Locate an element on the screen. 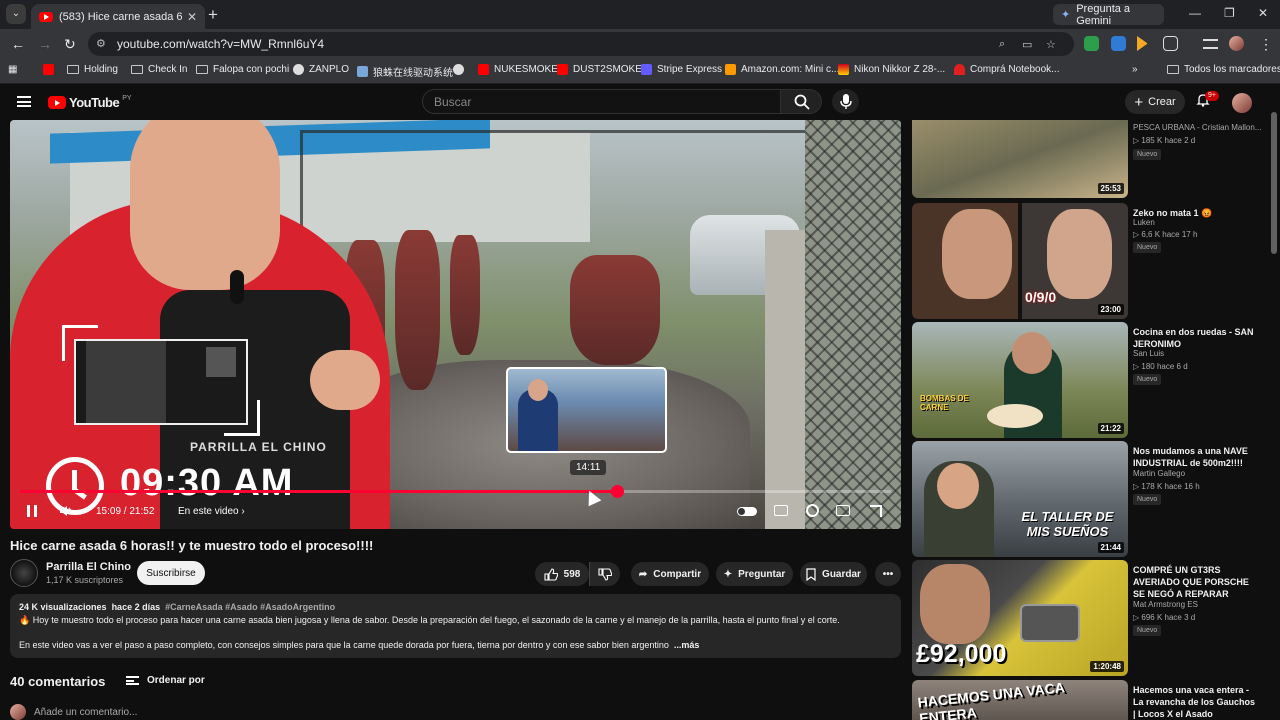 The width and height of the screenshot is (1280, 720). miniplayer-icon is located at coordinates (843, 510).